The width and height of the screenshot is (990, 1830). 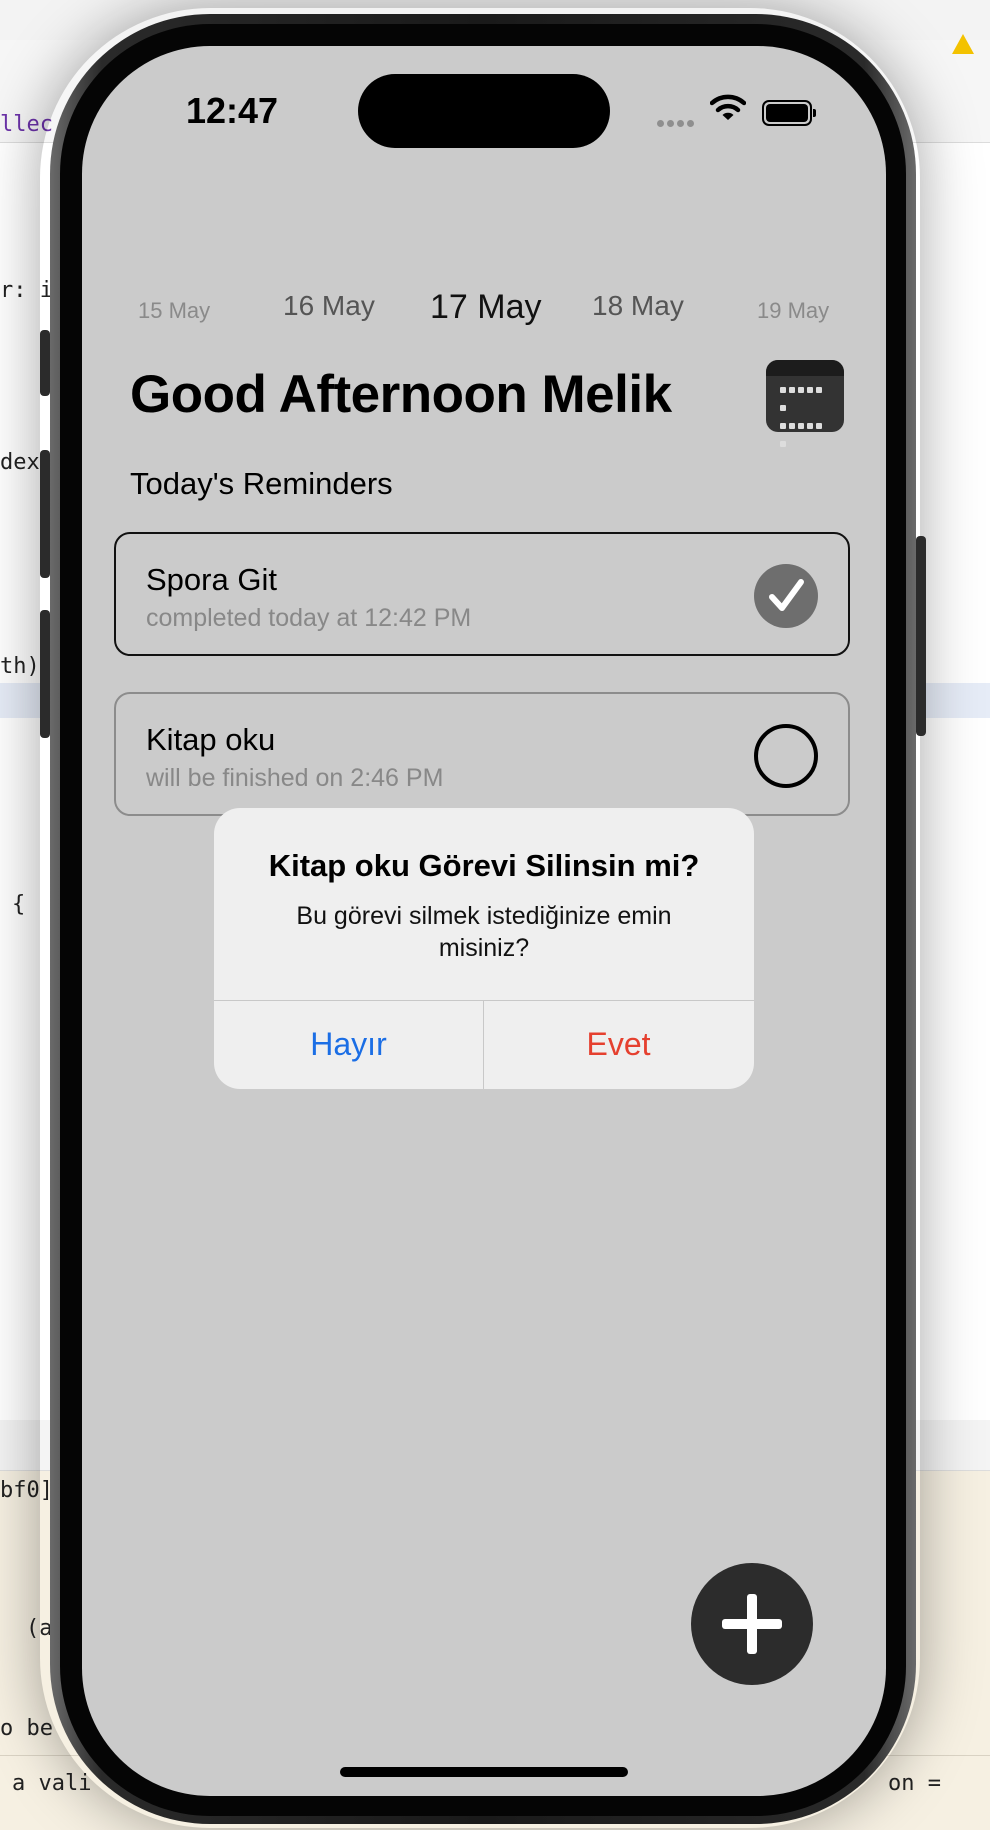 I want to click on reminder-subtitle: completed today at 12:42 PM, so click(x=309, y=618).